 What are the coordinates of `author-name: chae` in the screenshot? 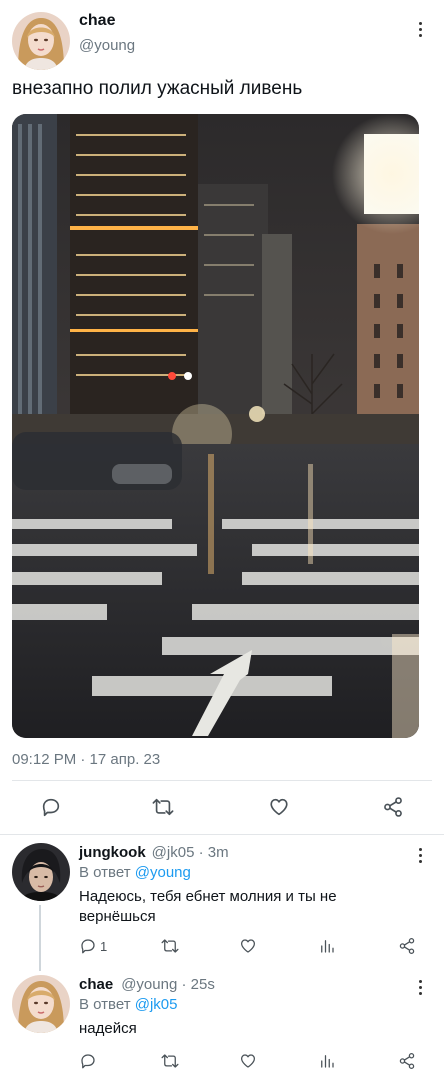 It's located at (97, 21).